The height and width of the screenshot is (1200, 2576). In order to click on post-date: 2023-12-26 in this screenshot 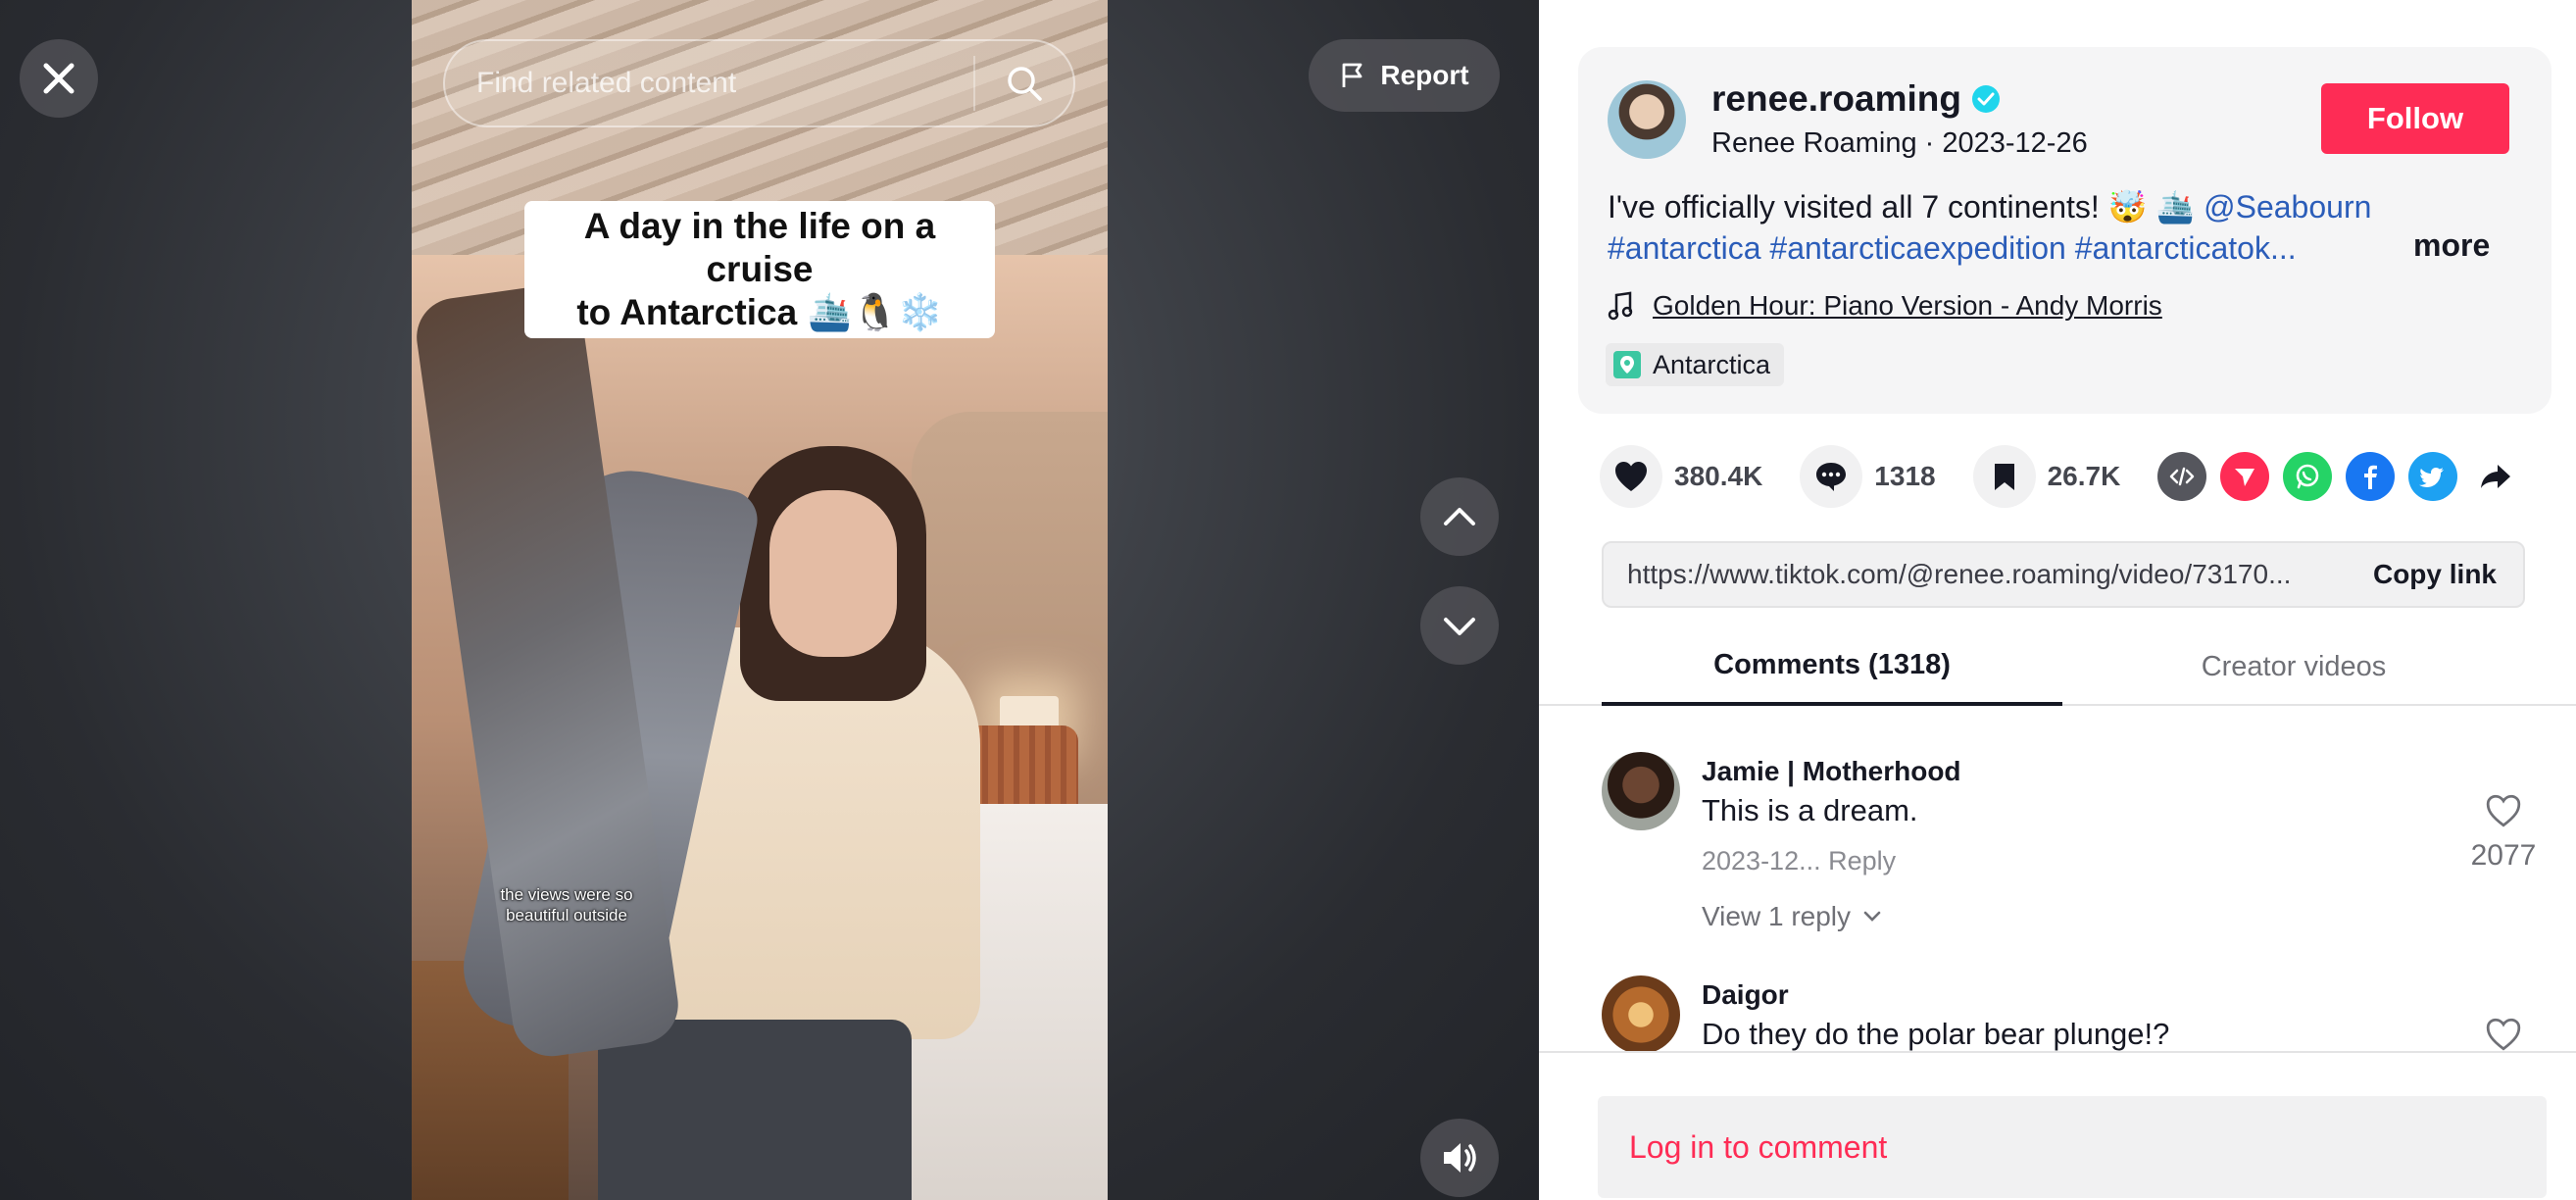, I will do `click(2015, 143)`.